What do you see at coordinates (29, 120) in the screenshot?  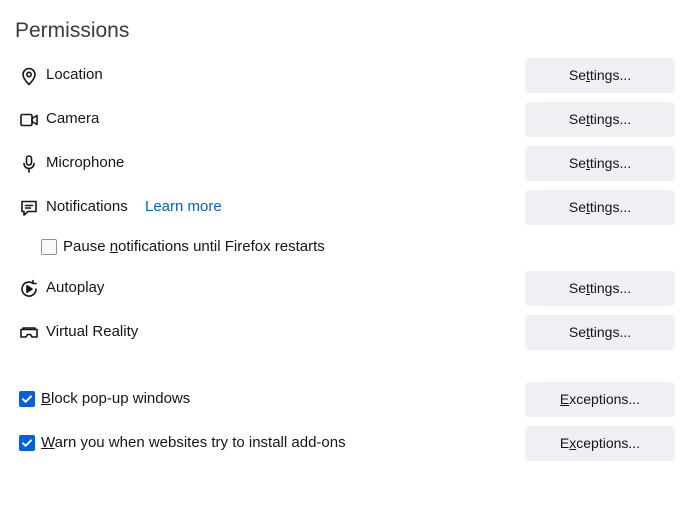 I see `camera-icon` at bounding box center [29, 120].